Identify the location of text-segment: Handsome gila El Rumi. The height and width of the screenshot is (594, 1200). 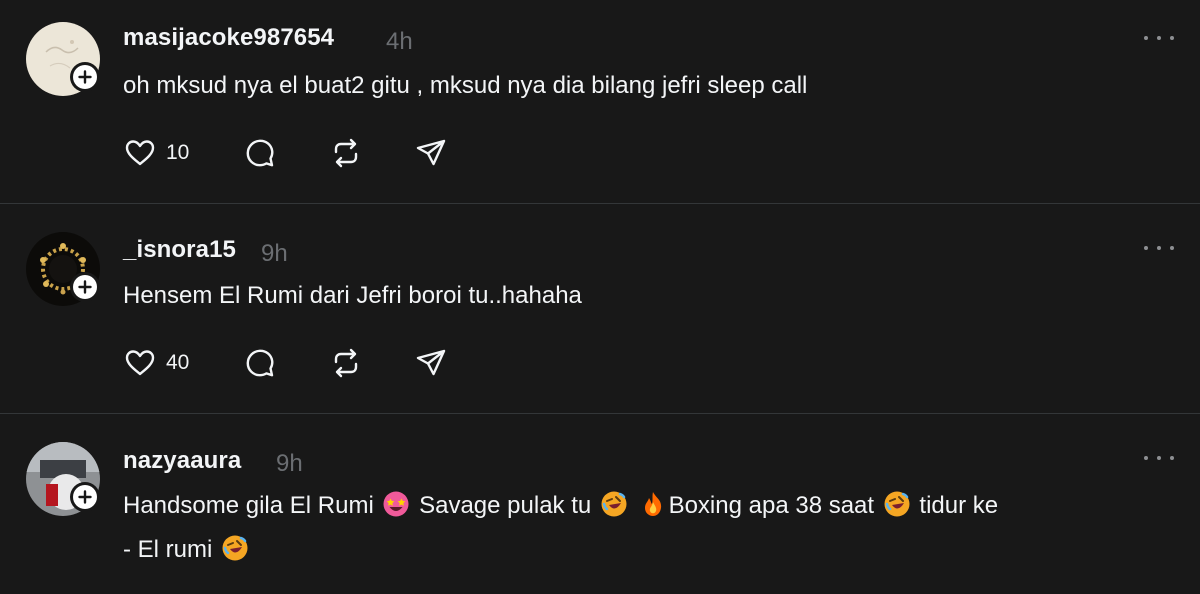
(252, 505).